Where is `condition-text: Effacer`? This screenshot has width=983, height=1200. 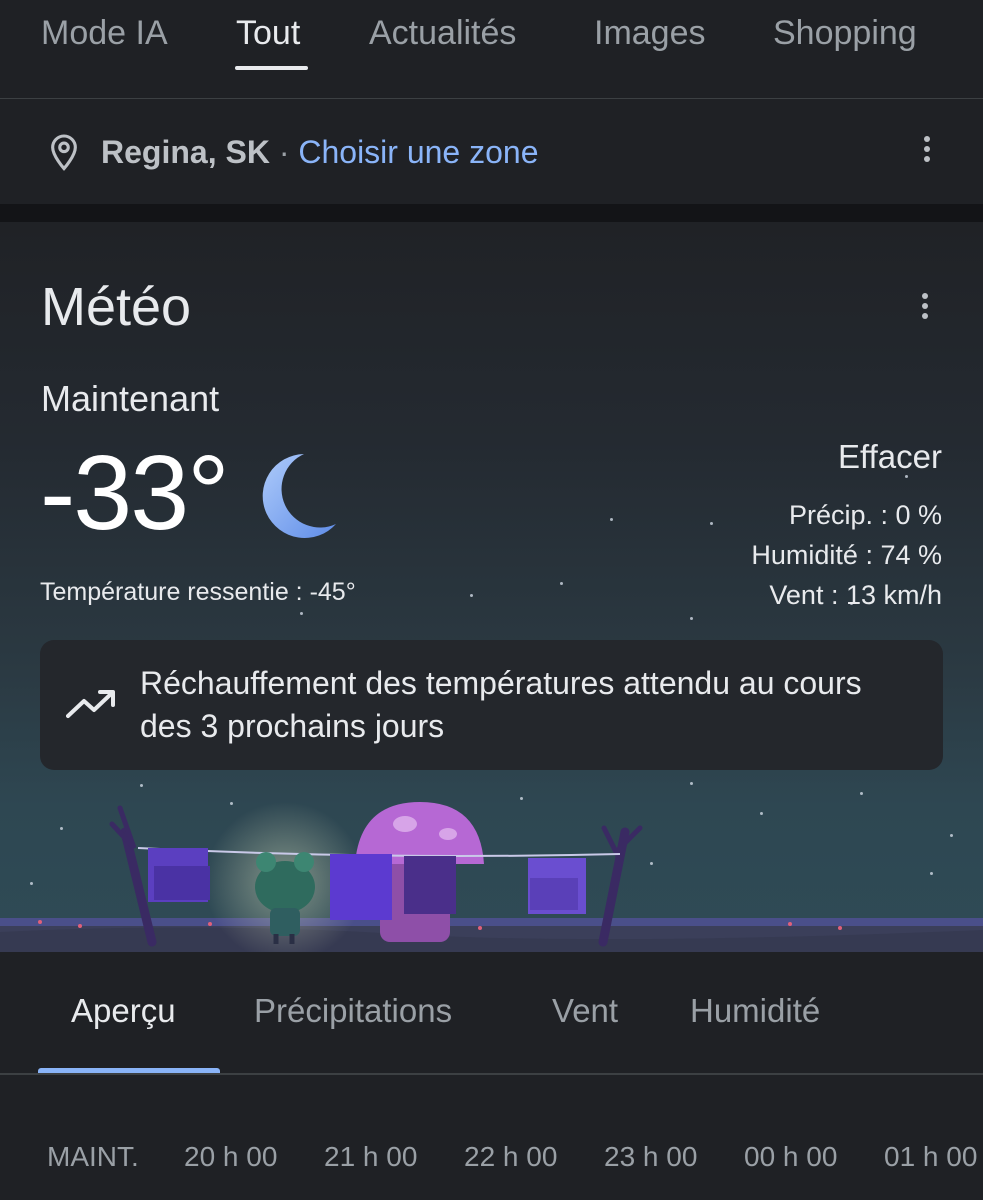 condition-text: Effacer is located at coordinates (890, 456).